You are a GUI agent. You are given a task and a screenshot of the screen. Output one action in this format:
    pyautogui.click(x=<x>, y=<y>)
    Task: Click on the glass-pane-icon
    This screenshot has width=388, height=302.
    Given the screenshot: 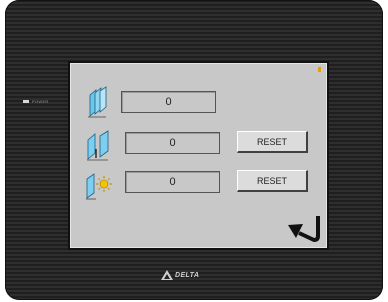 What is the action you would take?
    pyautogui.click(x=98, y=145)
    